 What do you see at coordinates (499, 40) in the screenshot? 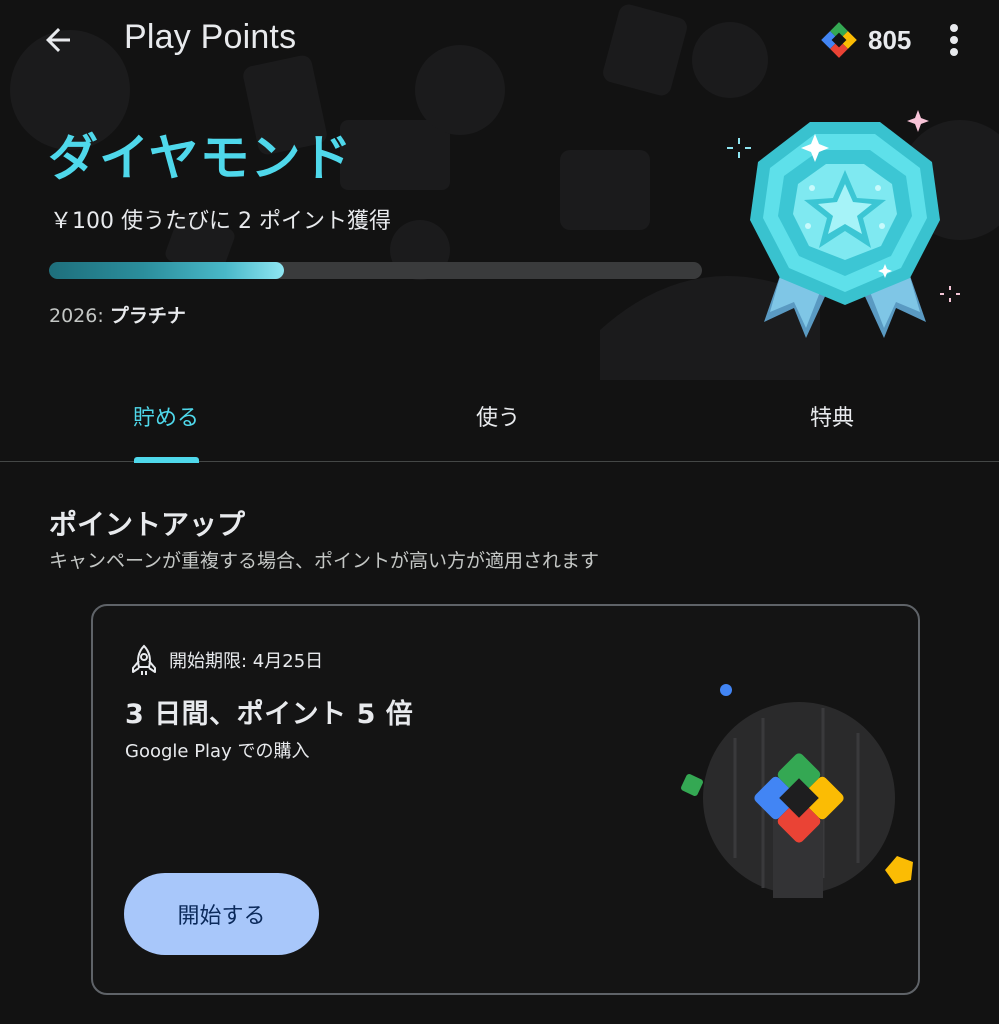
I see `top-app-bar: Play Points 805` at bounding box center [499, 40].